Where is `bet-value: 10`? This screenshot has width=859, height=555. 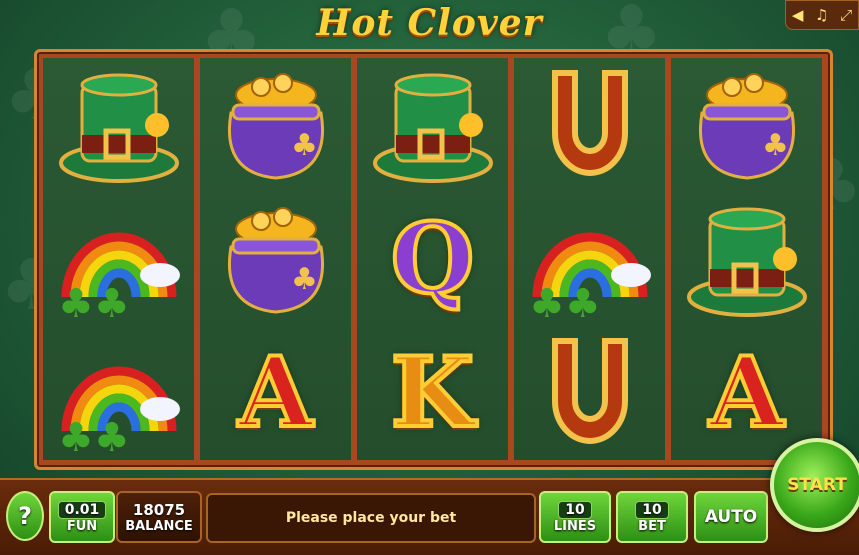 bet-value: 10 is located at coordinates (652, 509).